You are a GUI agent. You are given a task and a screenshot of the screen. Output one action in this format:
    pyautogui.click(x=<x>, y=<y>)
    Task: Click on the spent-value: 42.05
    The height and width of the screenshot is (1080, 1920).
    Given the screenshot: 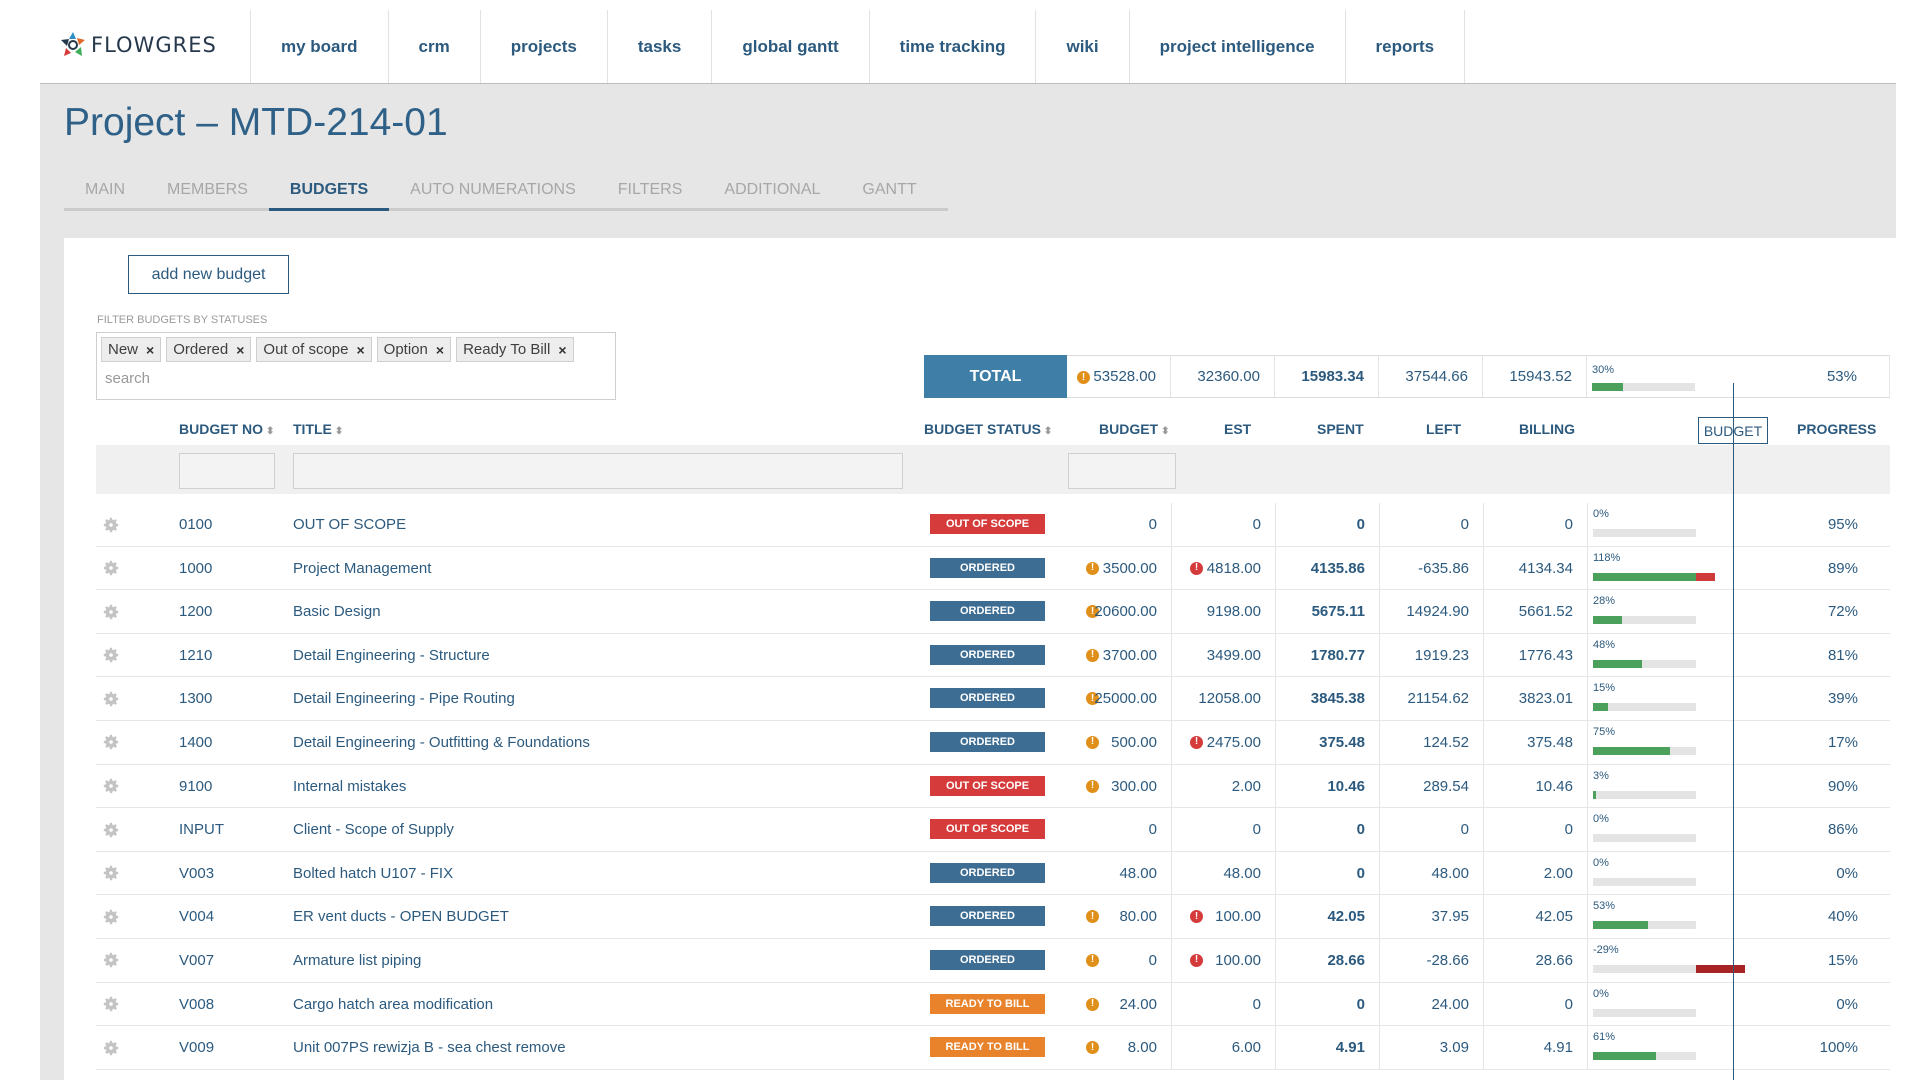 What is the action you would take?
    pyautogui.click(x=1328, y=917)
    